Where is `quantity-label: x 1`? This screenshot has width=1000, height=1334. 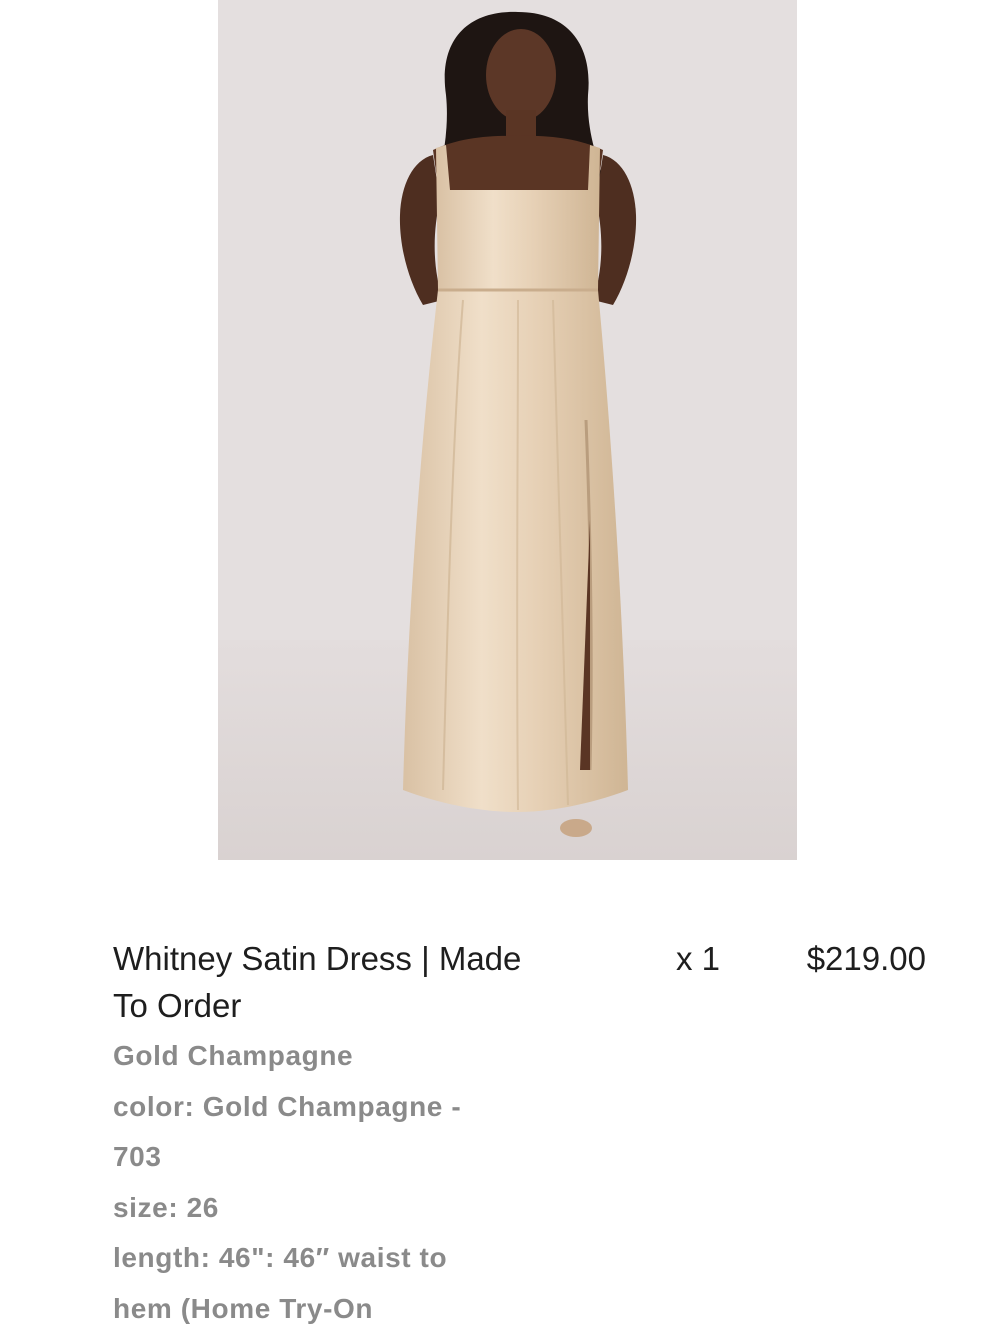
quantity-label: x 1 is located at coordinates (698, 958).